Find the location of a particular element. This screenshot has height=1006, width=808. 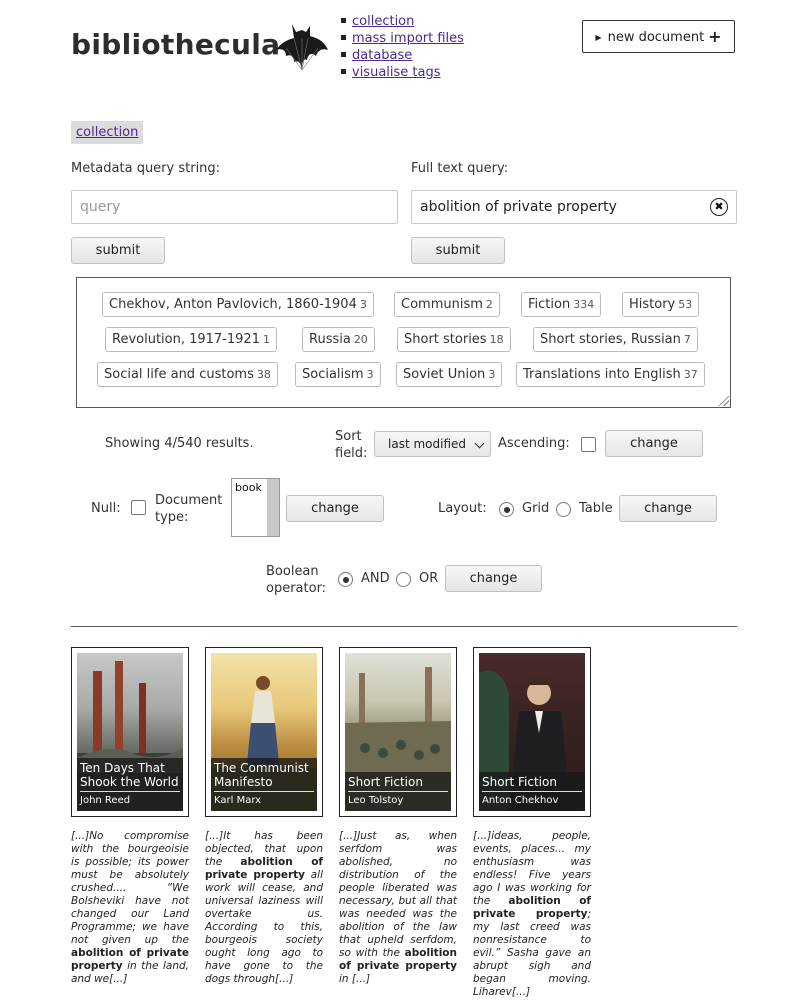

doctype-change-button: change is located at coordinates (335, 508).